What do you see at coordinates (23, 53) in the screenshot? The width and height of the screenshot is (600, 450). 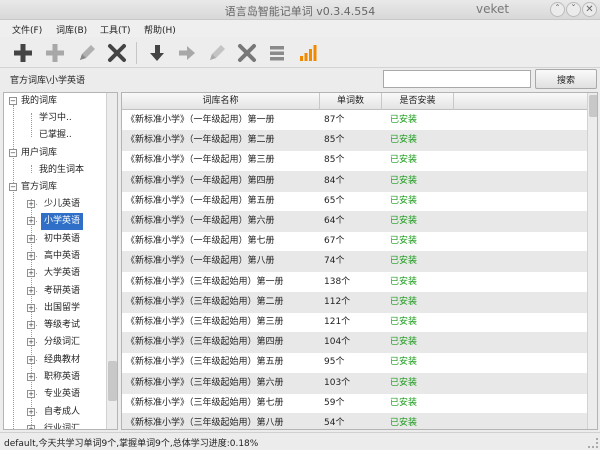 I see `add-icon` at bounding box center [23, 53].